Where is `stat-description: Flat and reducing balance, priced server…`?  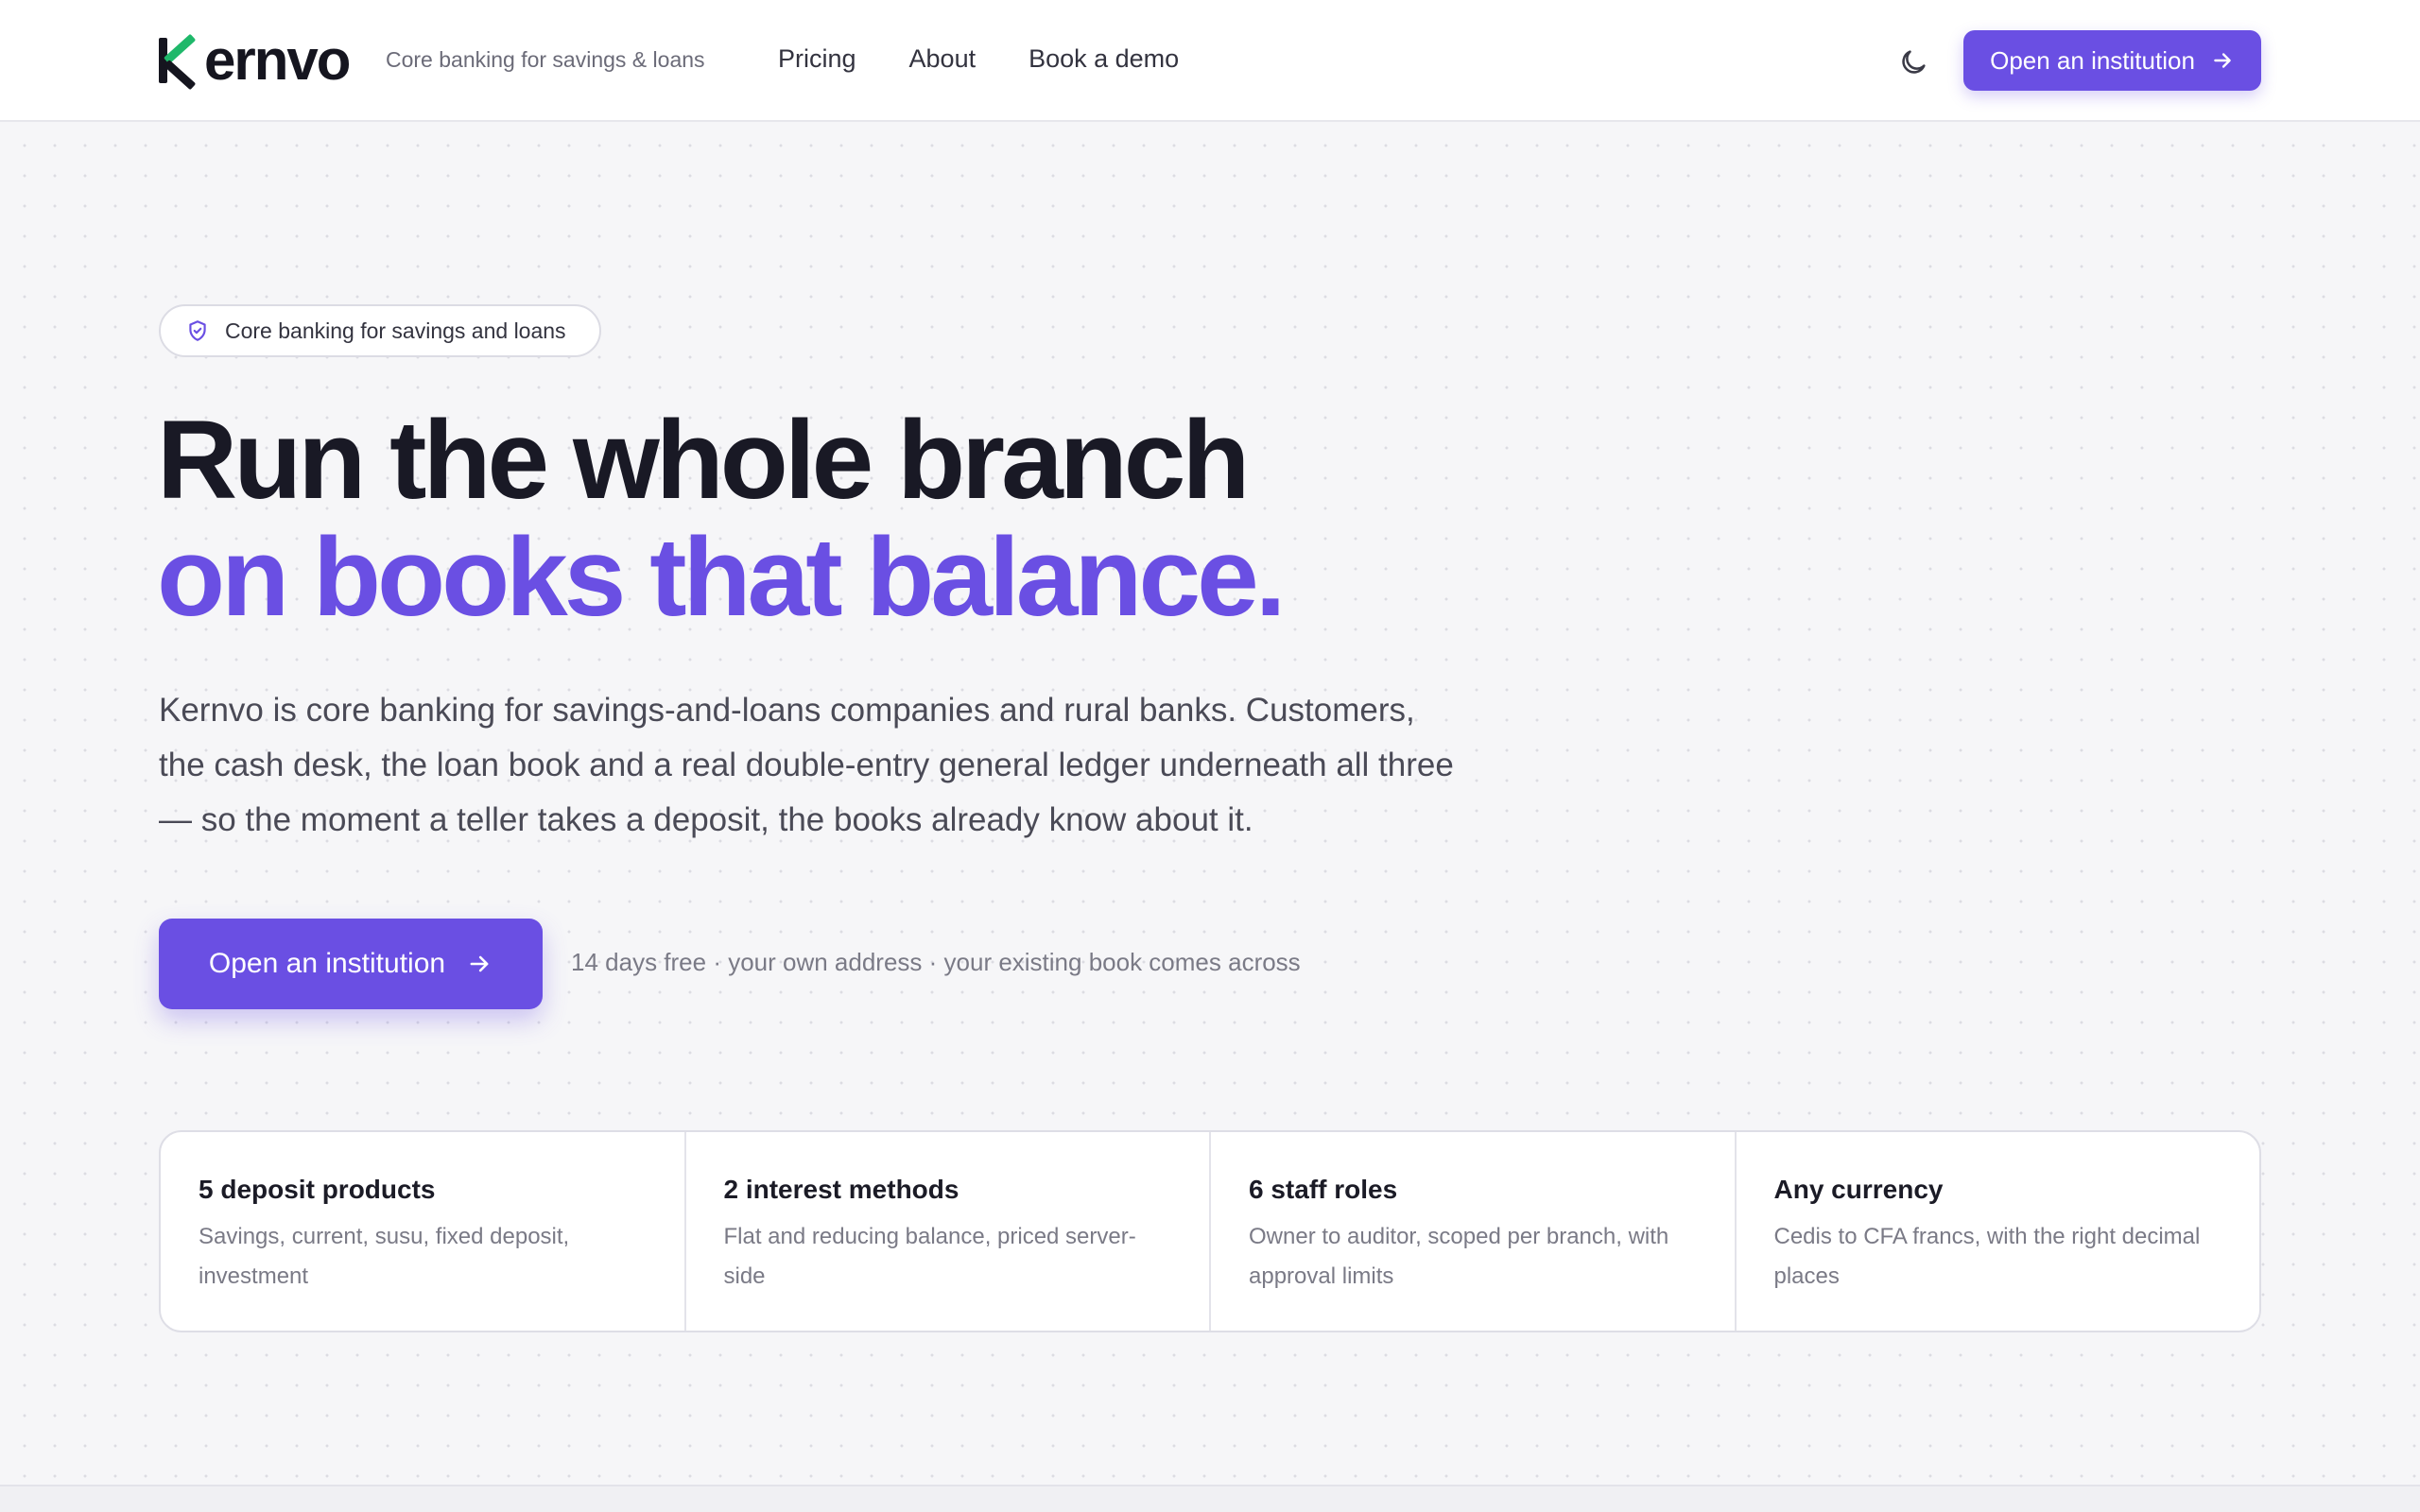
stat-description: Flat and reducing balance, priced server… is located at coordinates (929, 1256).